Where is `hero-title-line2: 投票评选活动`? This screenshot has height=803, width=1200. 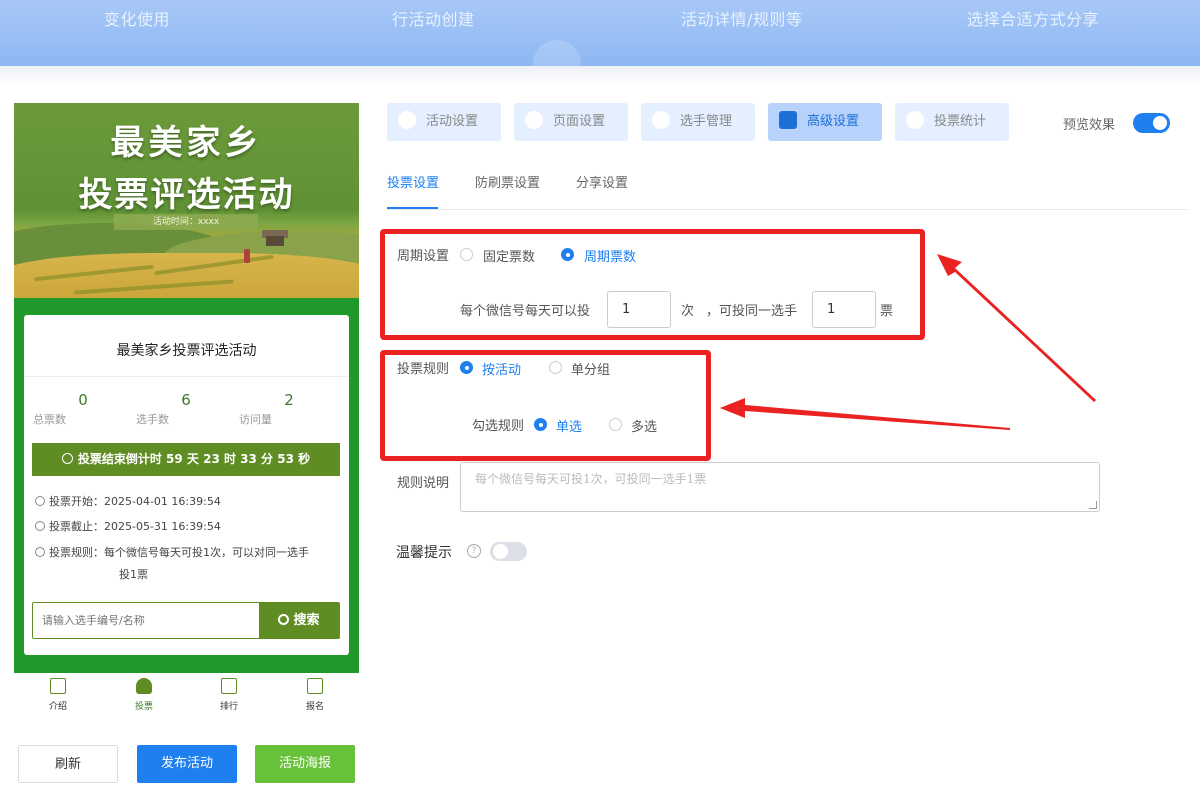
hero-title-line2: 投票评选活动 is located at coordinates (186, 195).